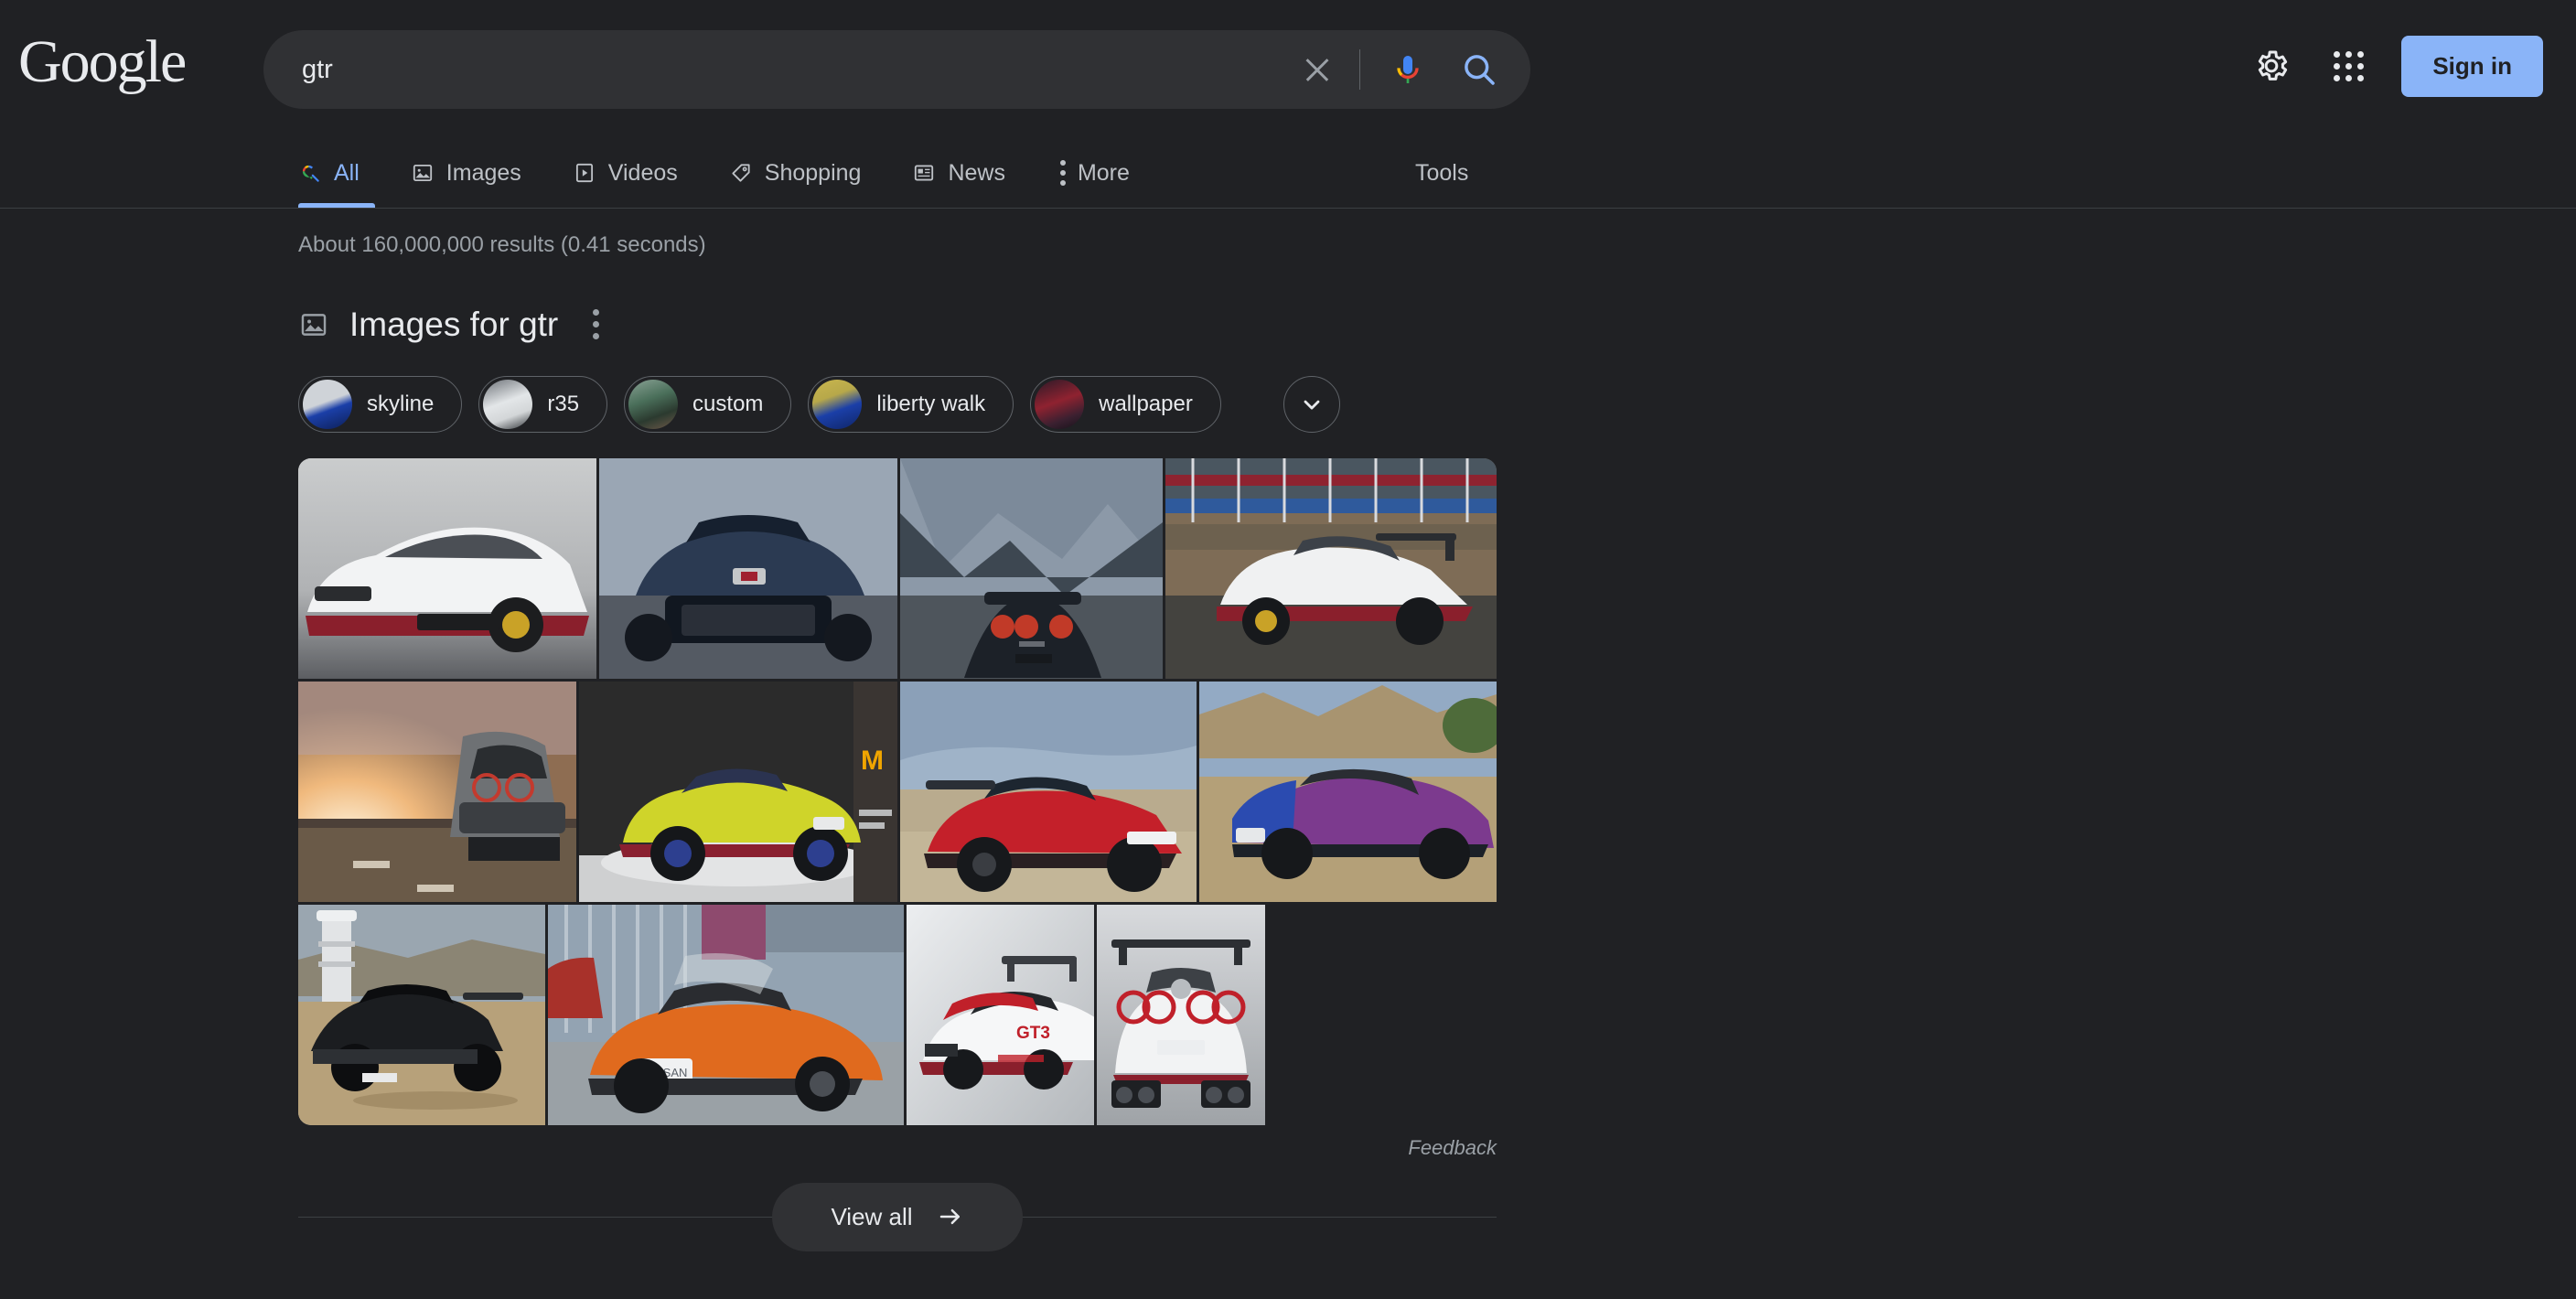 The width and height of the screenshot is (2576, 1299). I want to click on tab-images: Images, so click(479, 173).